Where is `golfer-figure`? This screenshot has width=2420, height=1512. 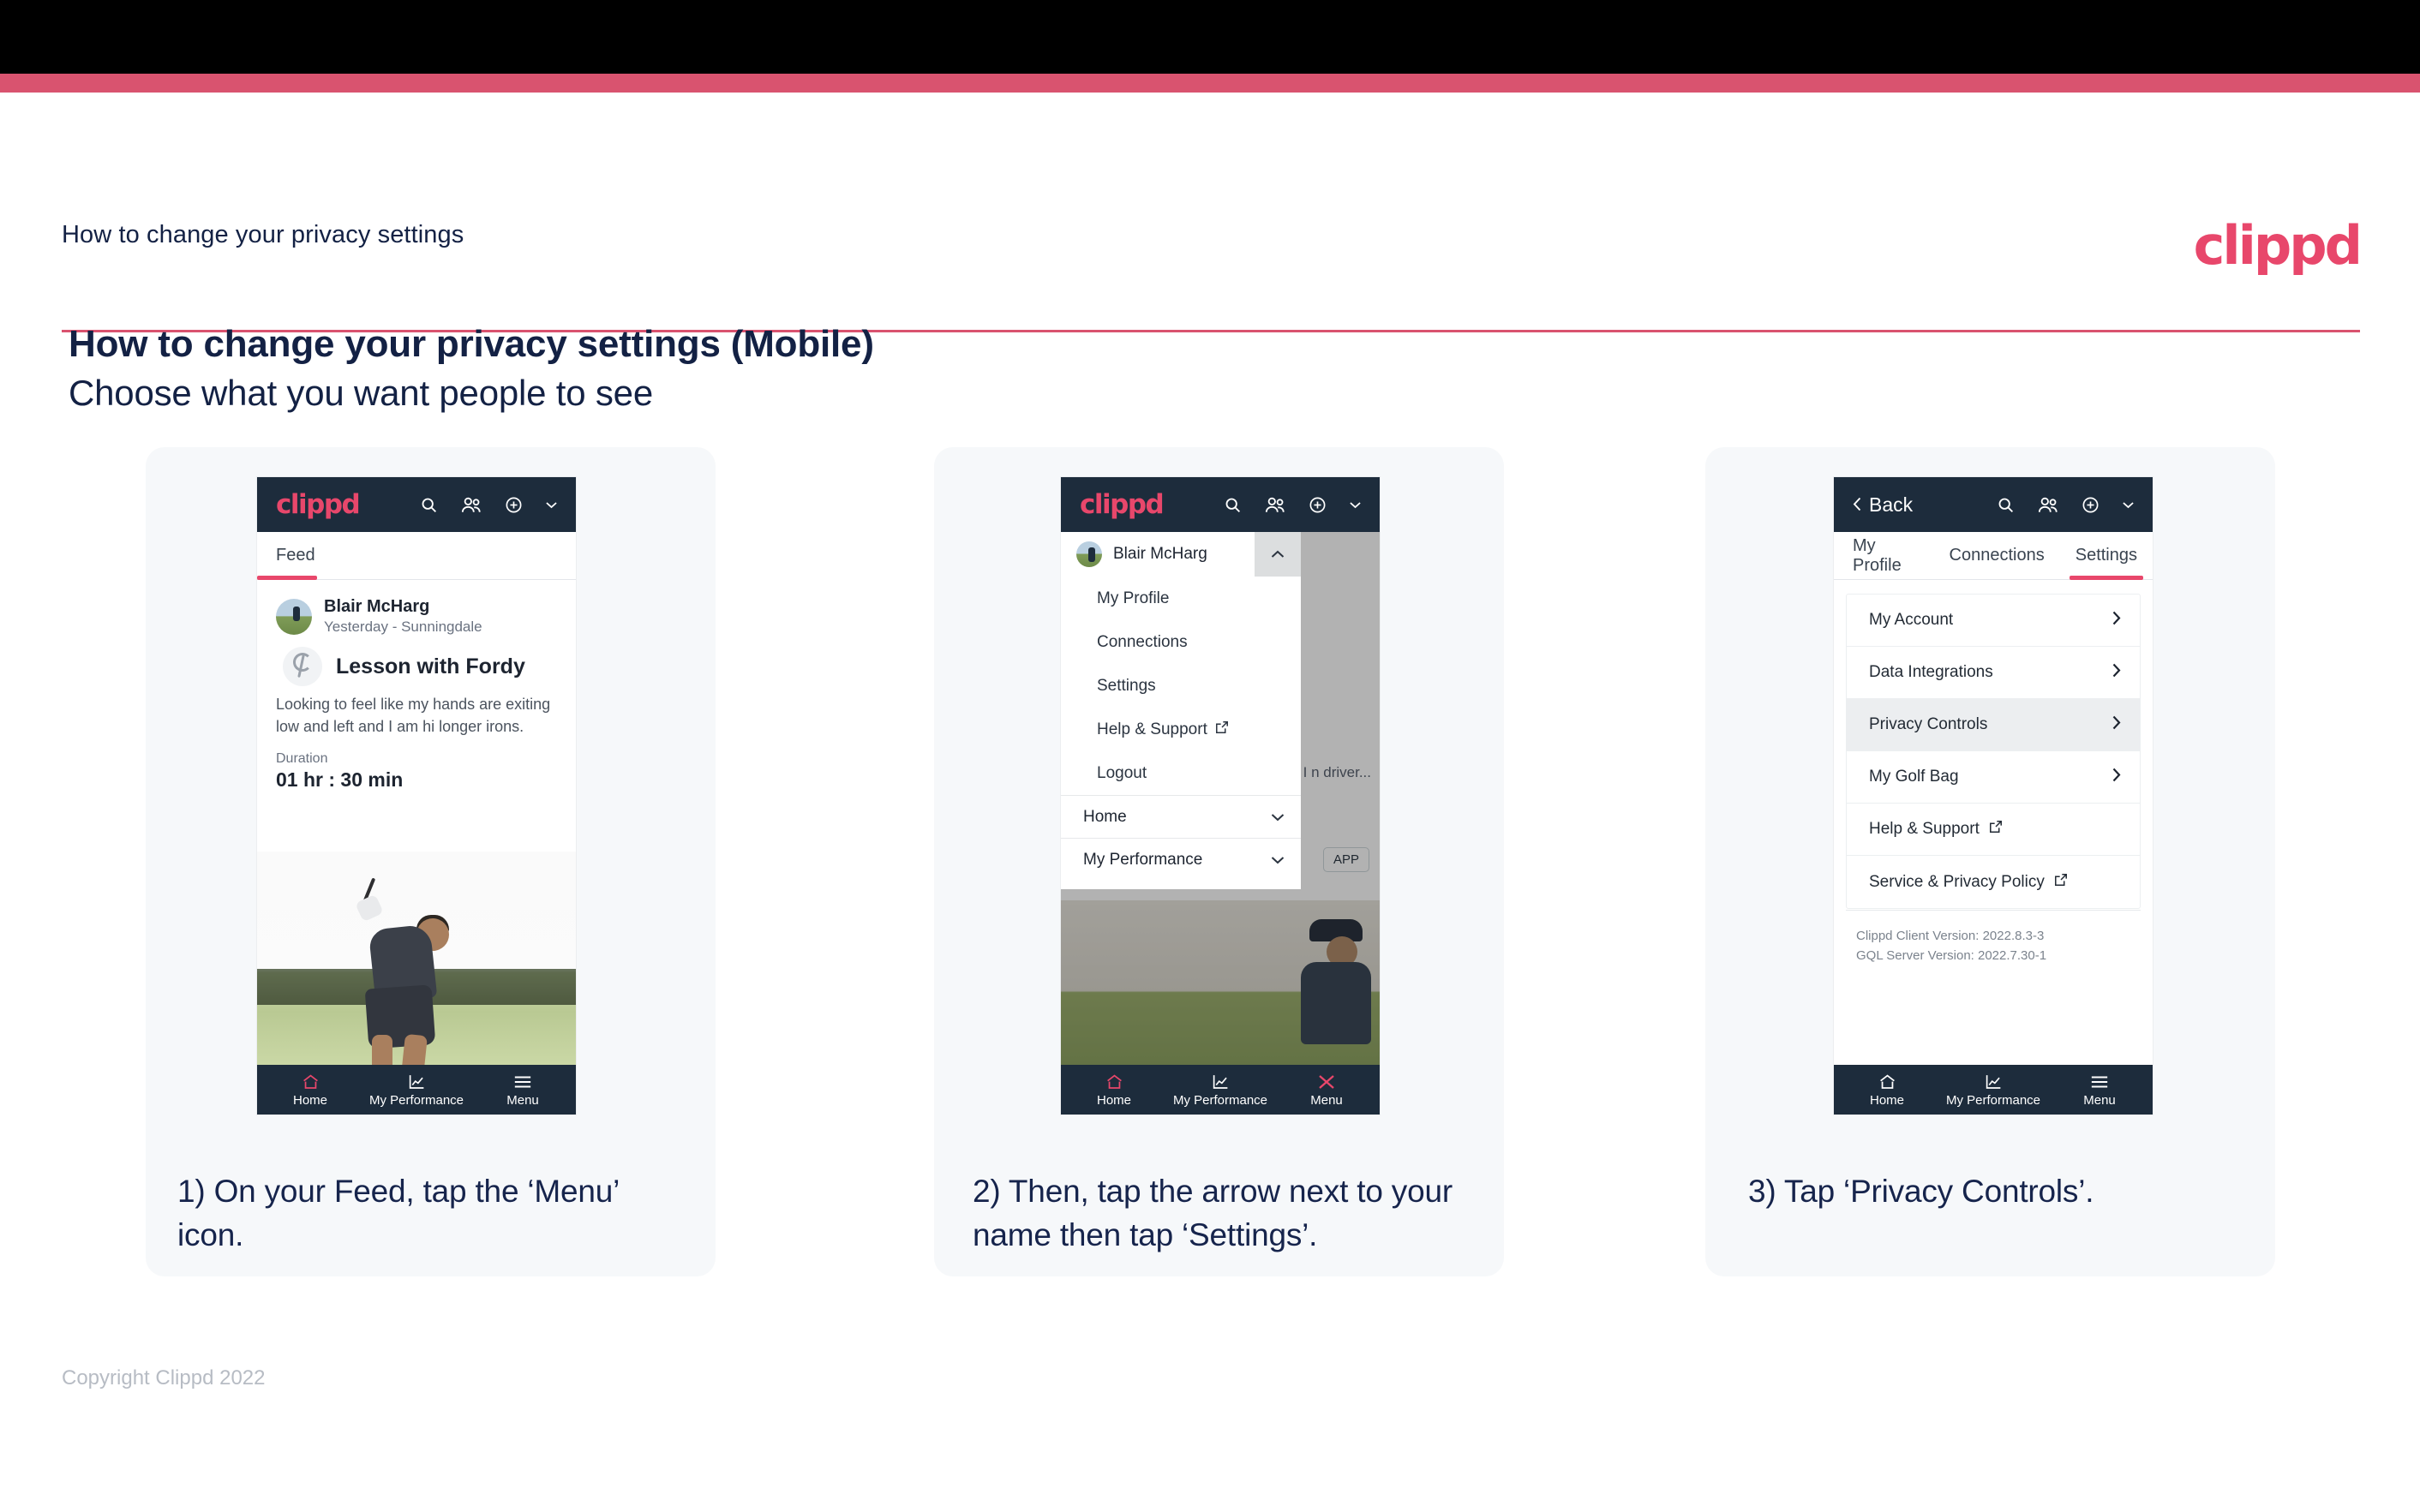
golfer-figure is located at coordinates (405, 977).